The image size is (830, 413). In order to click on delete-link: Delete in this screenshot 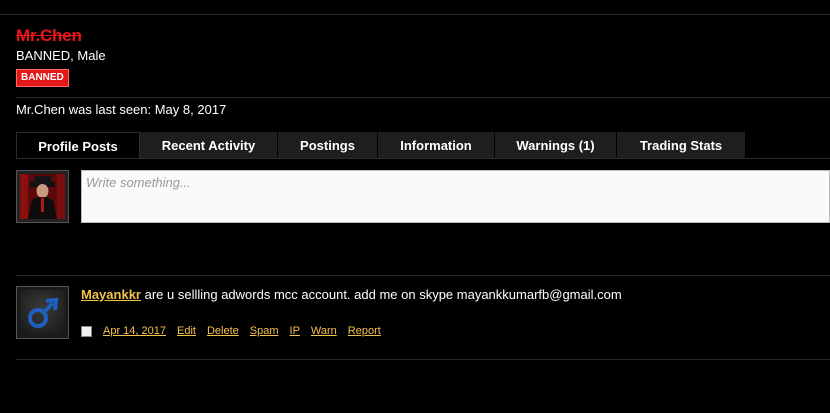, I will do `click(223, 331)`.